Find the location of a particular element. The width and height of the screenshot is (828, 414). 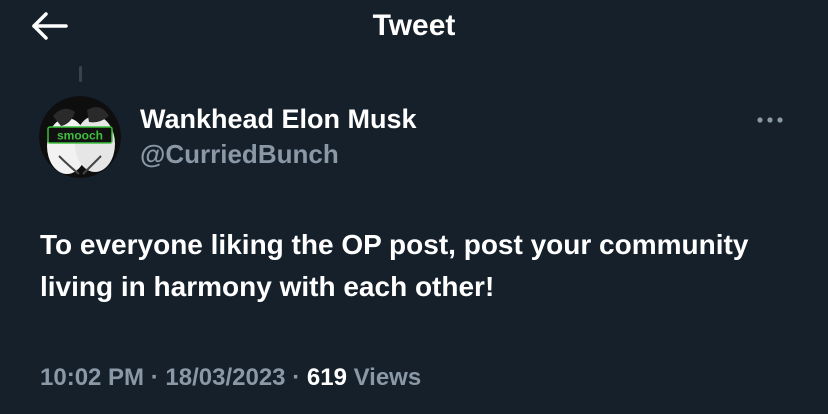

tweet-metadata: 10:02 PM · 18/03/2023 · 619 Views is located at coordinates (230, 378).